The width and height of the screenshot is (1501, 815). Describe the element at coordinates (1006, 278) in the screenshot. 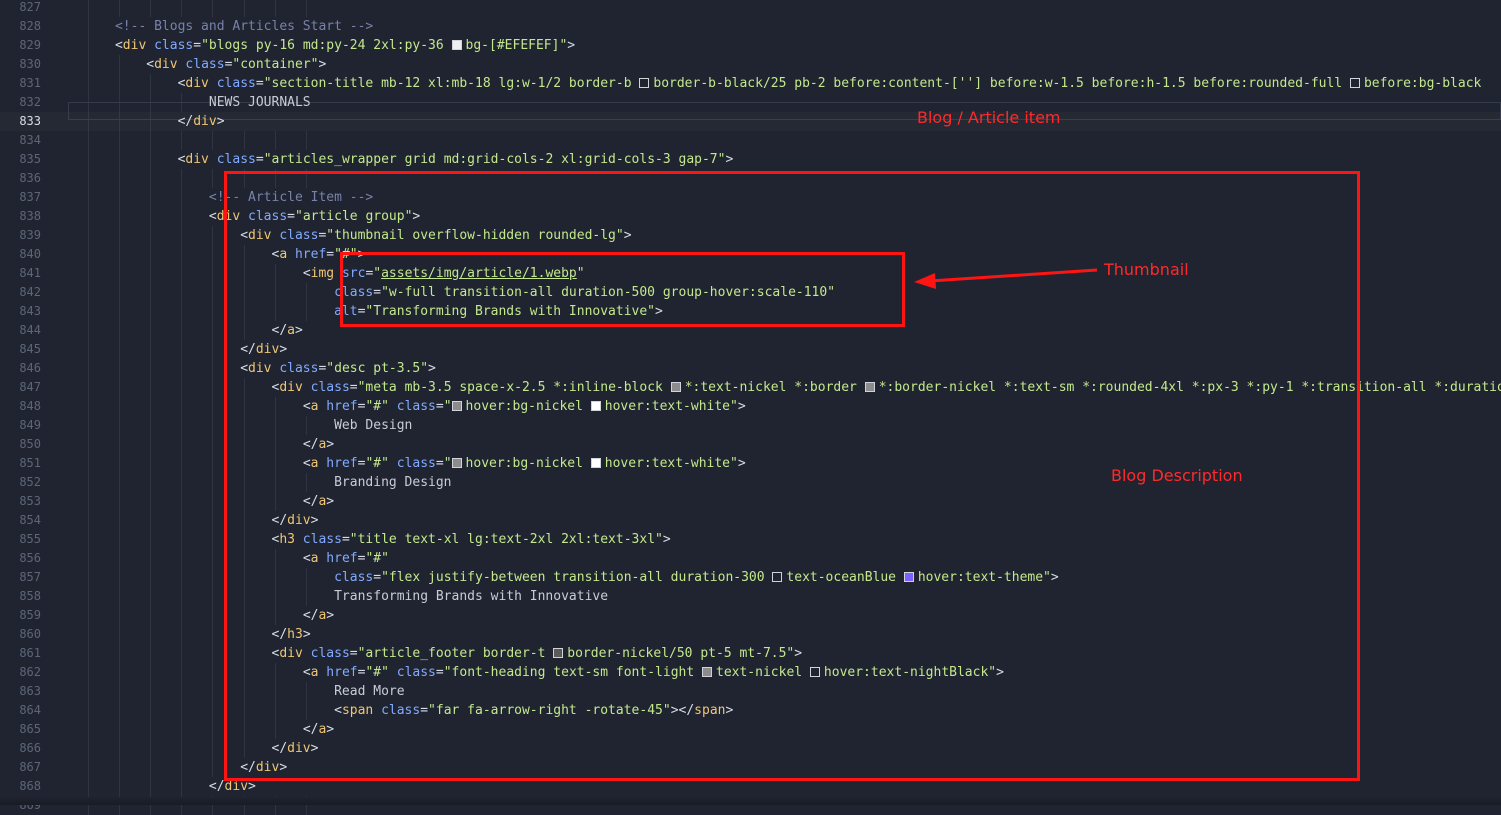

I see `thumbnail-arrow-icon` at that location.